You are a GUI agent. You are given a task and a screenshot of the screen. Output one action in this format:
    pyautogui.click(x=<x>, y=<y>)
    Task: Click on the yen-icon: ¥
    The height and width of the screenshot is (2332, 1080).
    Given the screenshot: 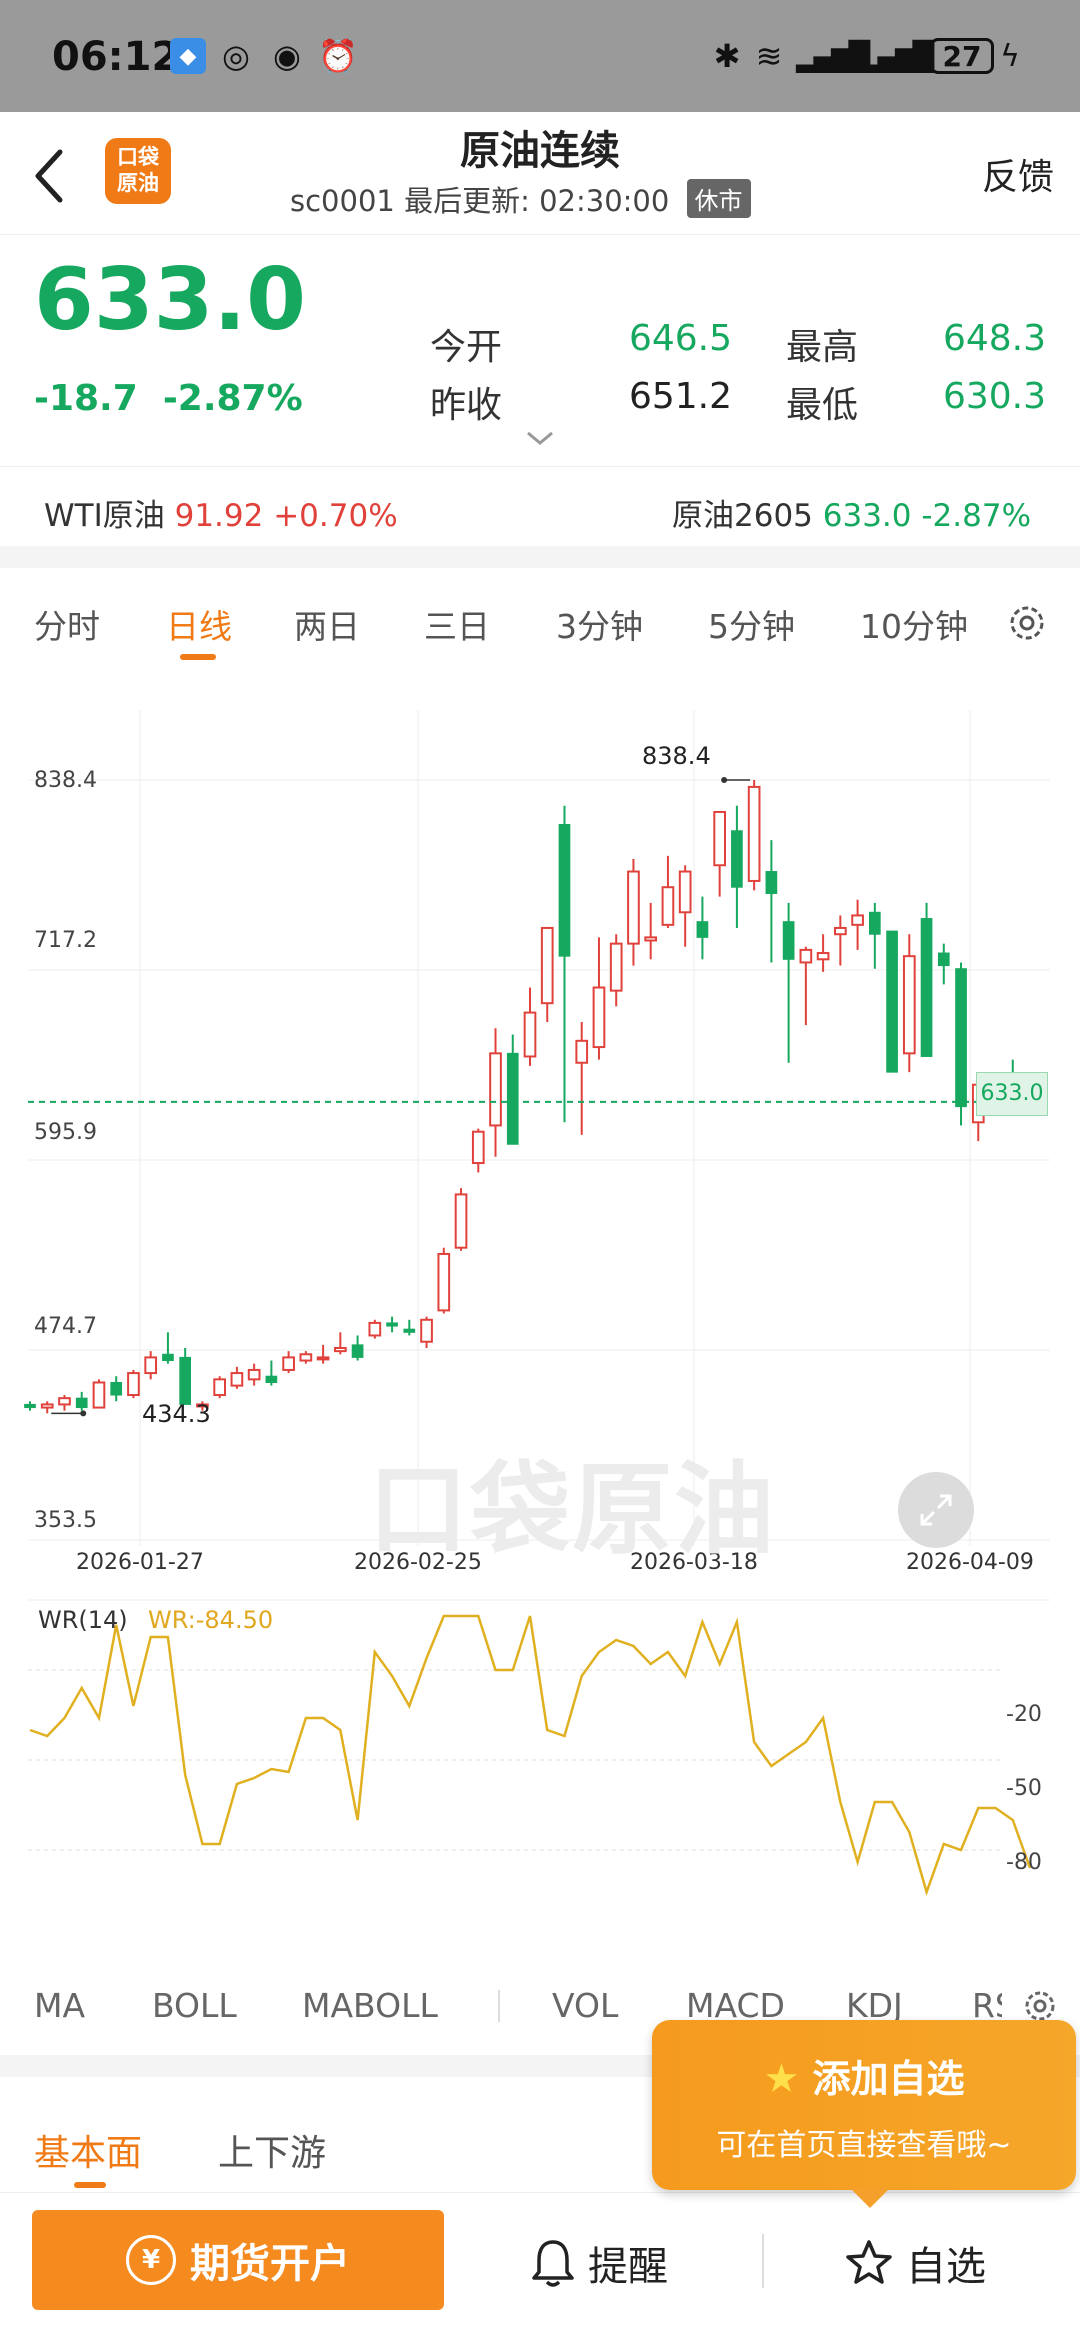 What is the action you would take?
    pyautogui.click(x=151, y=2260)
    